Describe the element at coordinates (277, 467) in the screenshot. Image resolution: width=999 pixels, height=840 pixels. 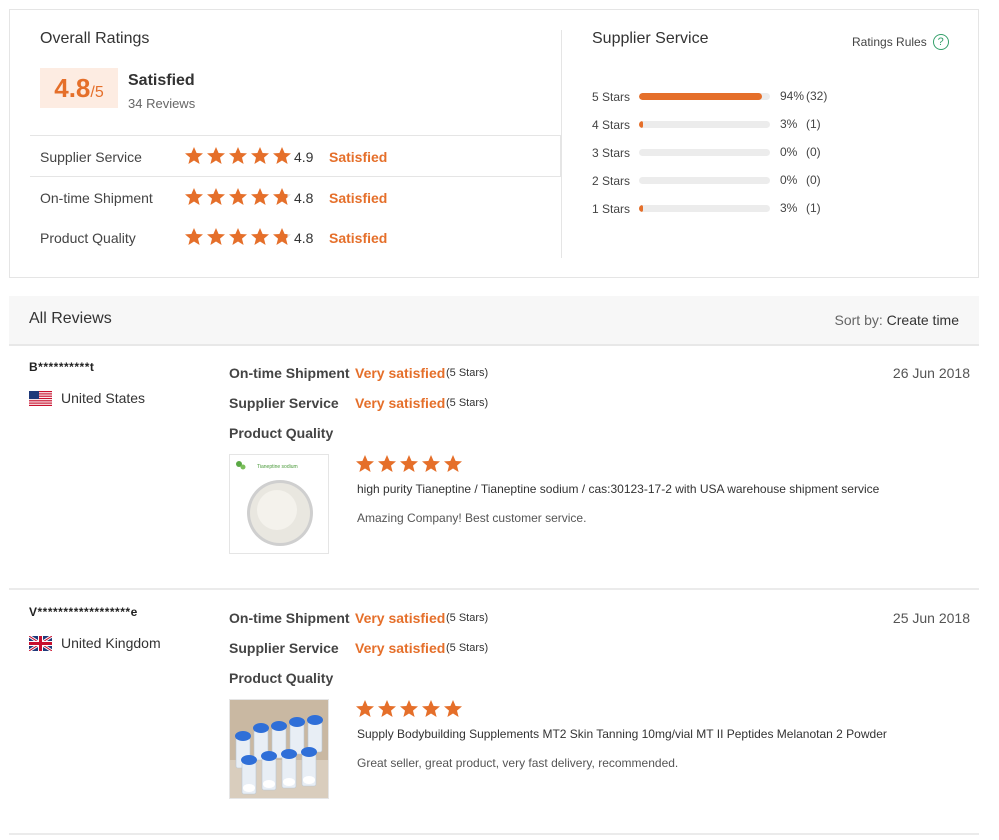
I see `thumb-caption: Tianeptine sodium` at that location.